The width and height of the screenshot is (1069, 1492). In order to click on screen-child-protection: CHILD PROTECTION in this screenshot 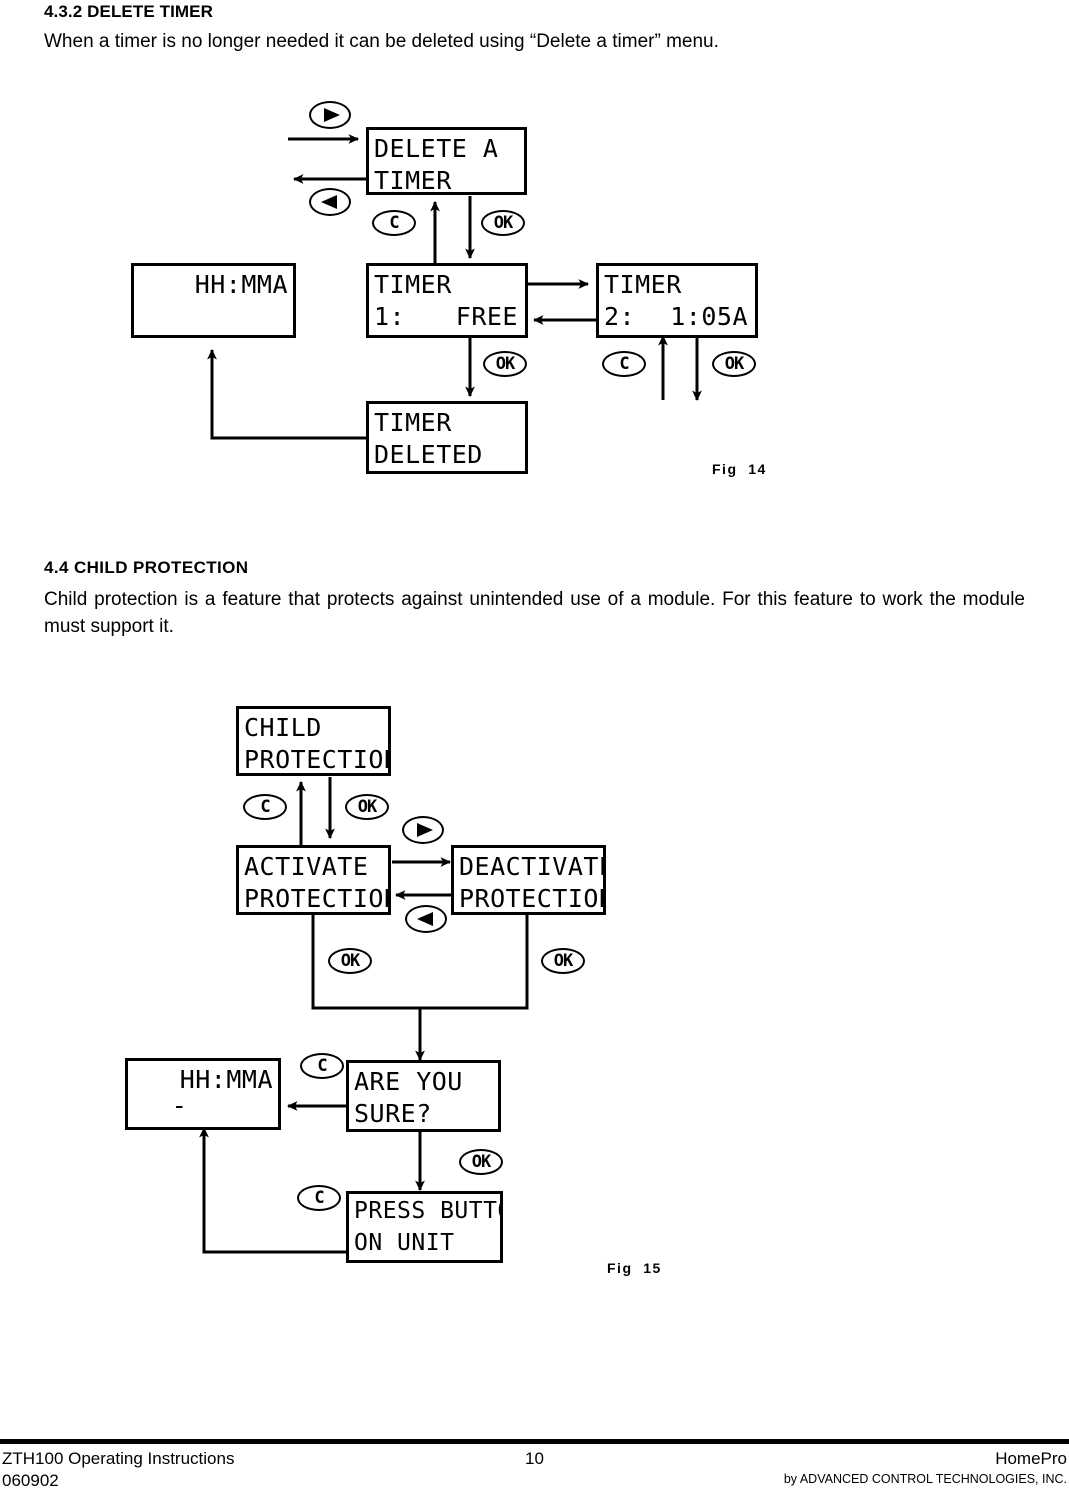, I will do `click(313, 741)`.